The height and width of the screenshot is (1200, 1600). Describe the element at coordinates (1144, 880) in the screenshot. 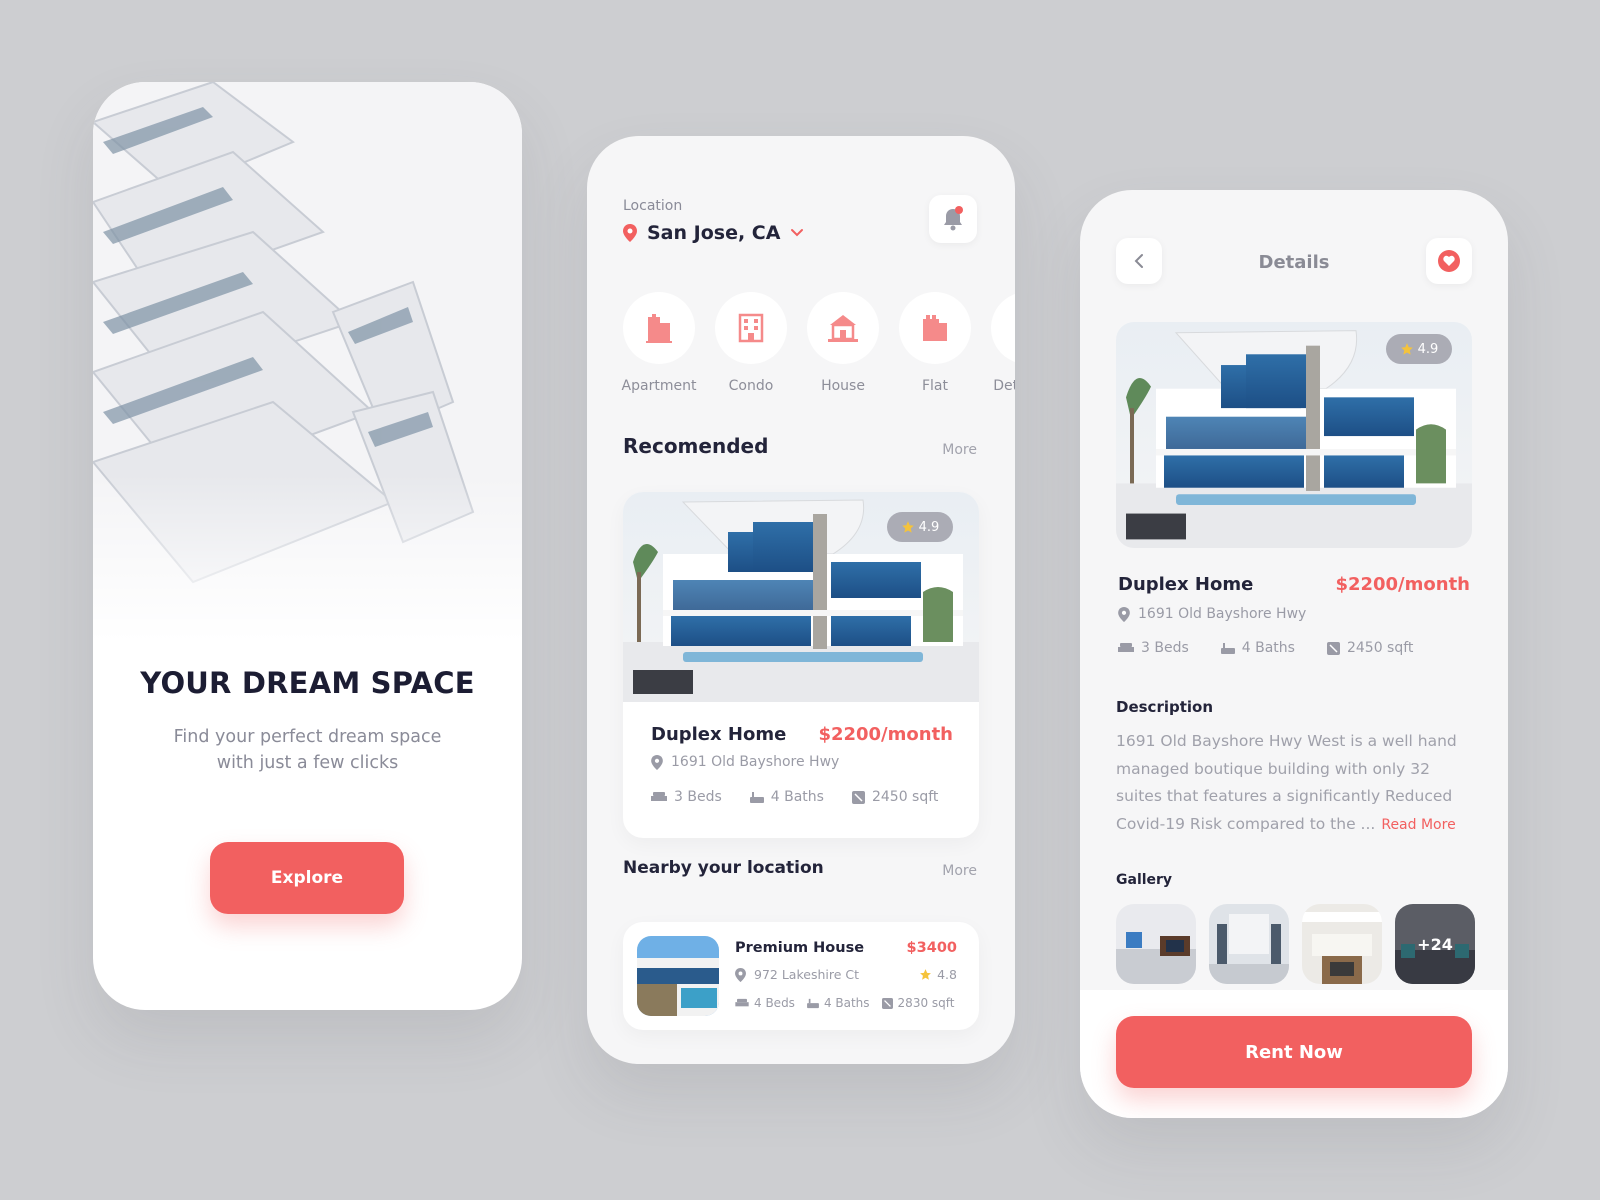

I see `gallery-title: Gallery` at that location.